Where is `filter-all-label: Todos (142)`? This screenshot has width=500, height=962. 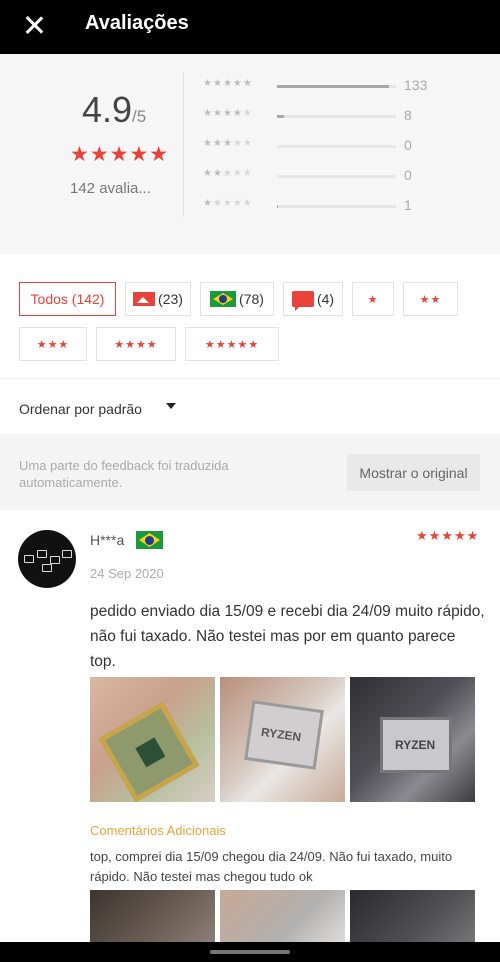 filter-all-label: Todos (142) is located at coordinates (67, 299).